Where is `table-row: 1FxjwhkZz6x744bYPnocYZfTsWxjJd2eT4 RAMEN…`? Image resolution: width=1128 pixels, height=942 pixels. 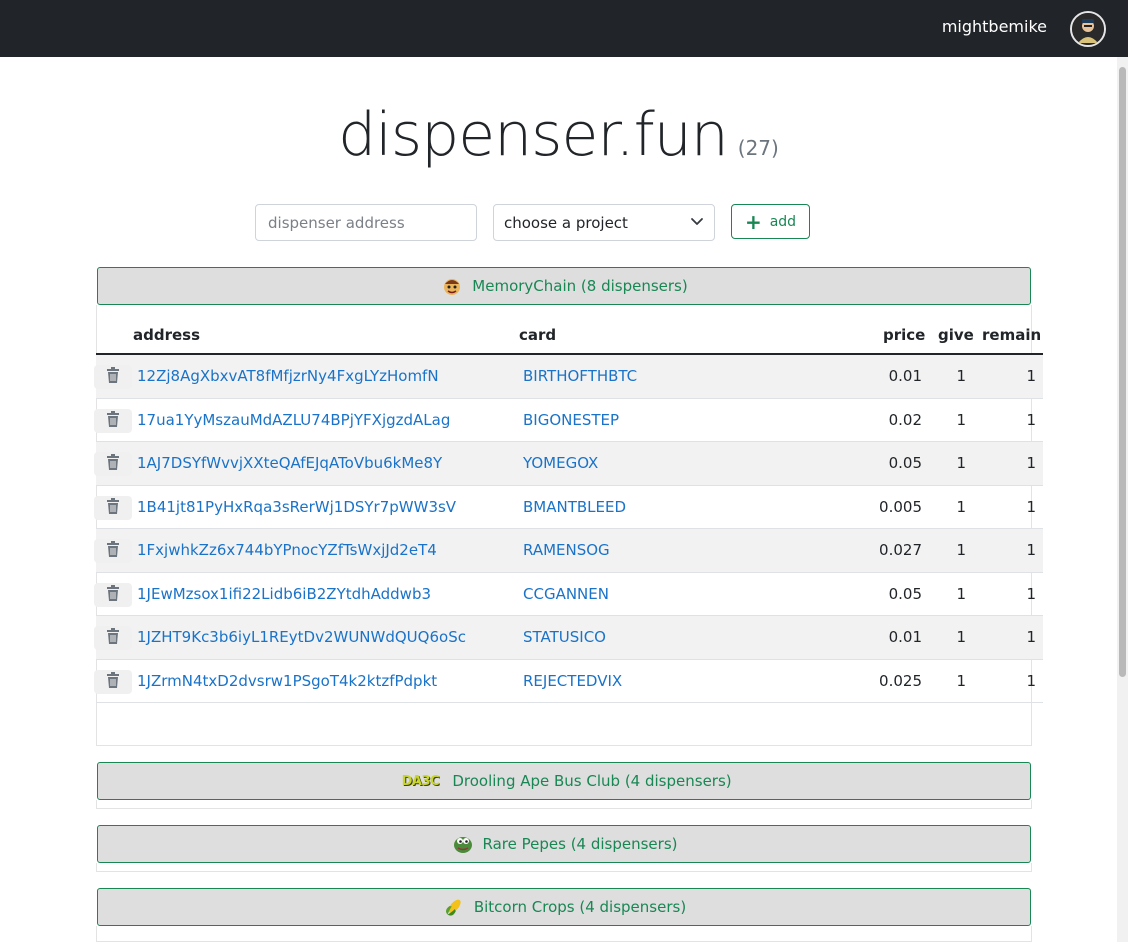
table-row: 1FxjwhkZz6x744bYPnocYZfTsWxjJd2eT4 RAMEN… is located at coordinates (568, 551).